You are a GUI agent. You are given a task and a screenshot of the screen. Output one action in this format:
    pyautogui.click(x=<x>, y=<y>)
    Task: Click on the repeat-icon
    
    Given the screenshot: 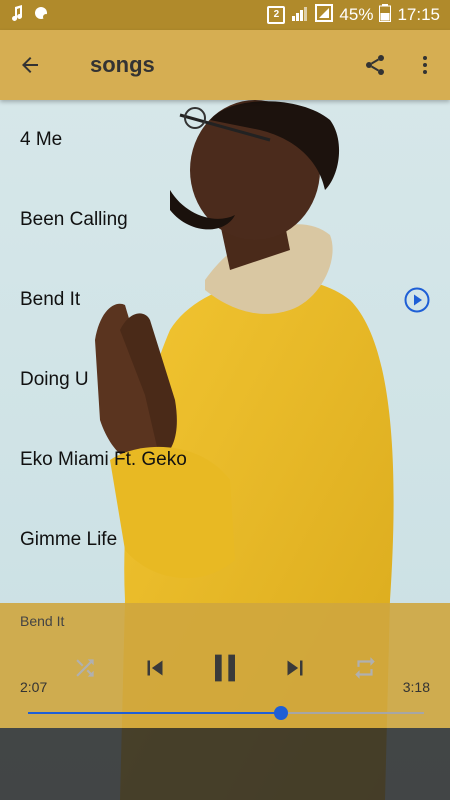 What is the action you would take?
    pyautogui.click(x=365, y=668)
    